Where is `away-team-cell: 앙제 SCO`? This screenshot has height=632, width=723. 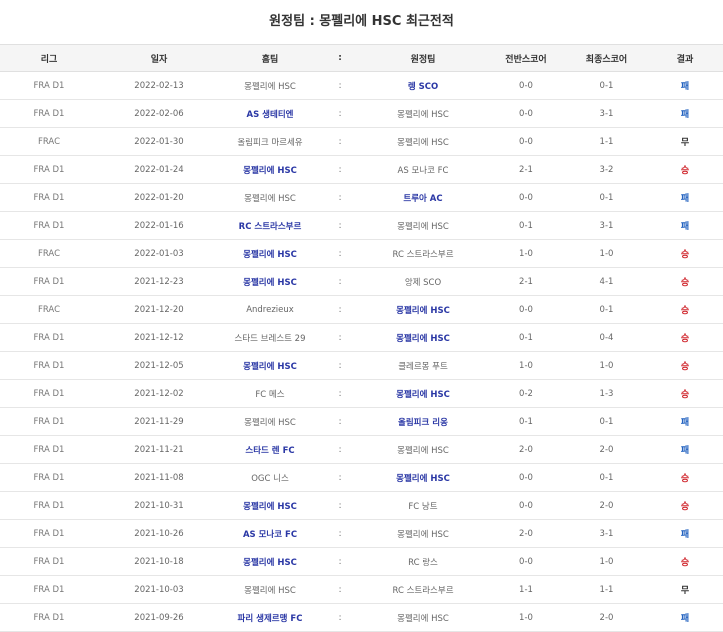 away-team-cell: 앙제 SCO is located at coordinates (423, 281).